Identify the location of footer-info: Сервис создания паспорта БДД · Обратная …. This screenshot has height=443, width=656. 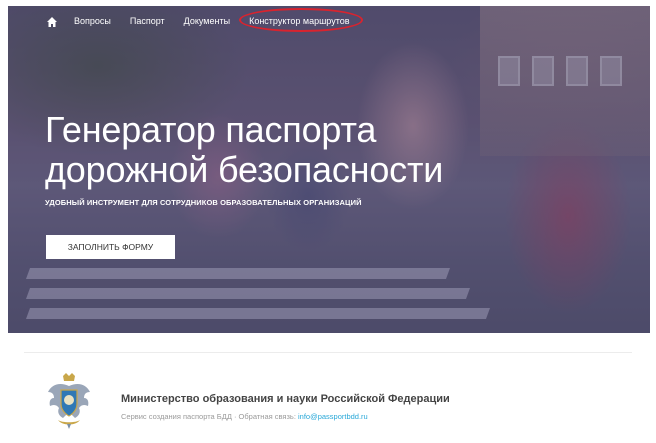
(244, 416).